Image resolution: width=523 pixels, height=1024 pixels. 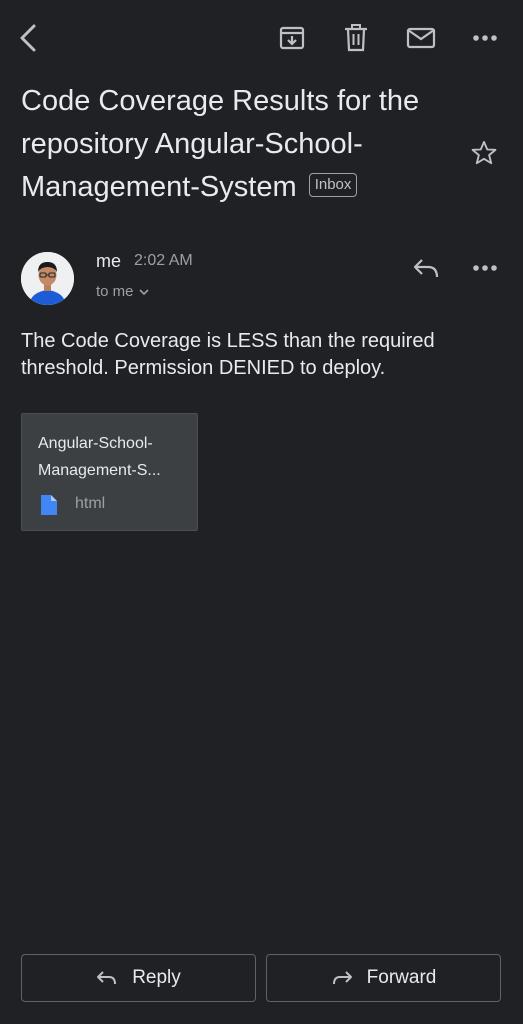 What do you see at coordinates (333, 185) in the screenshot?
I see `inbox-label-badge: Inbox` at bounding box center [333, 185].